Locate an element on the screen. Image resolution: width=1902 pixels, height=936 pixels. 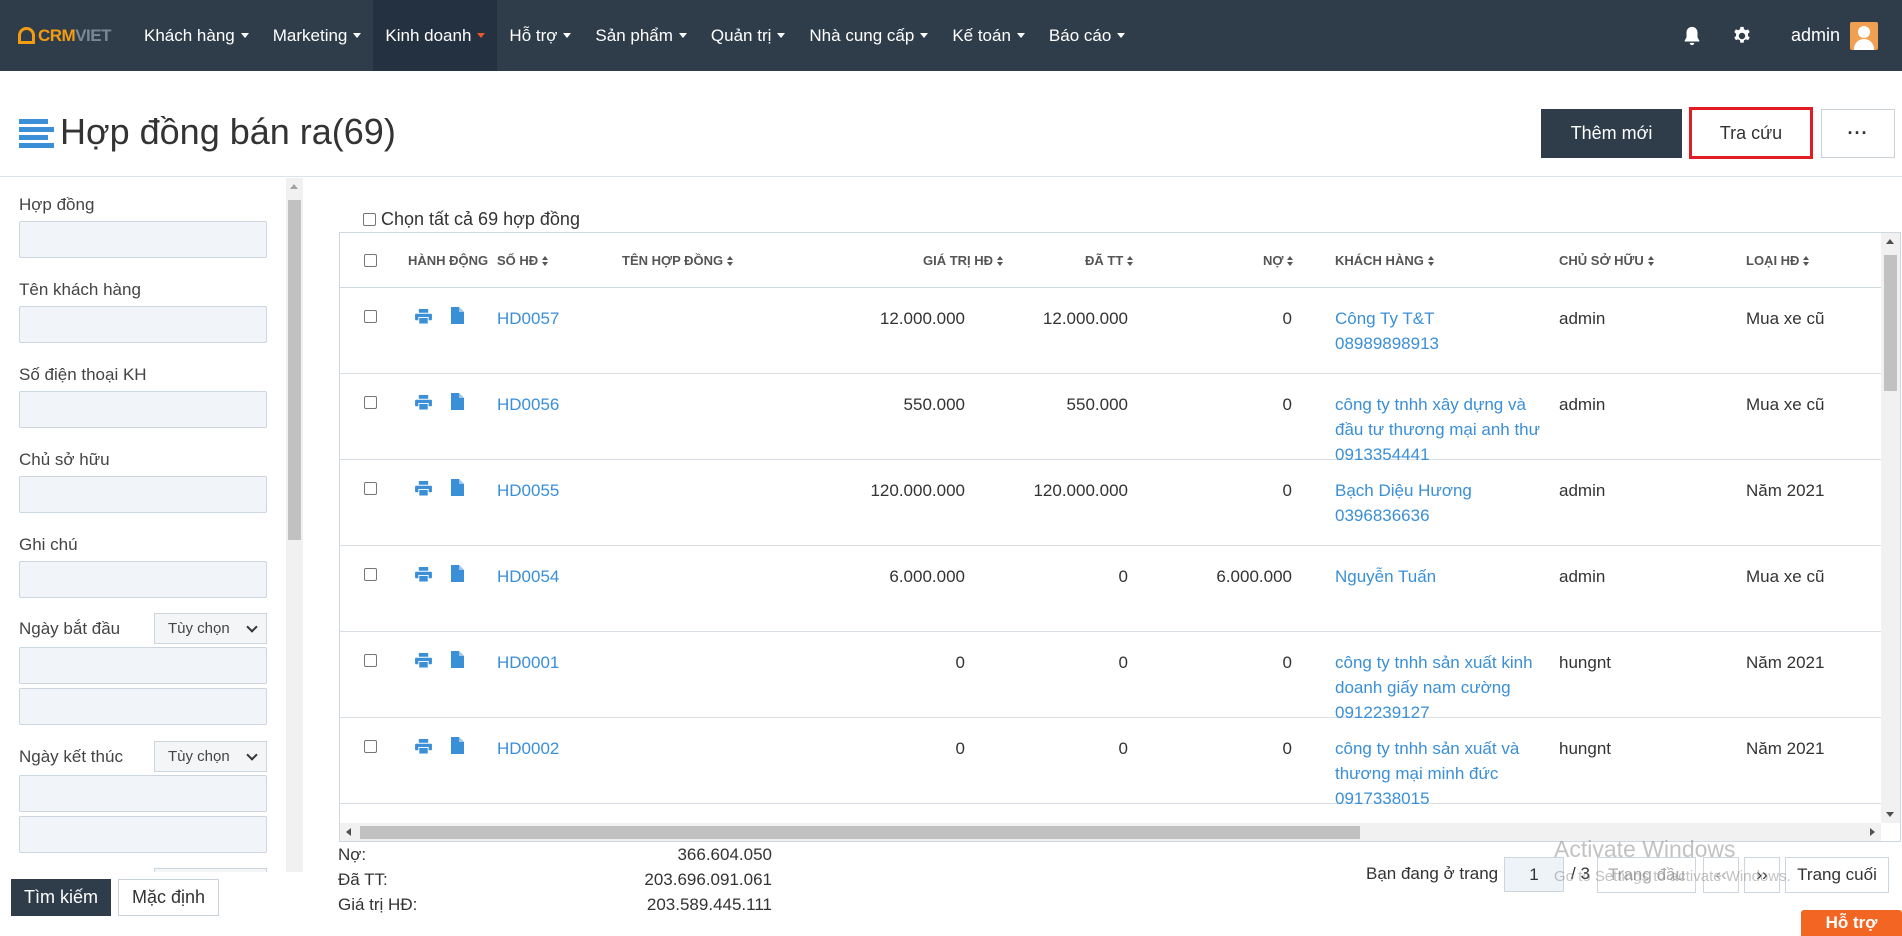
more-options-button: ··· is located at coordinates (1858, 133).